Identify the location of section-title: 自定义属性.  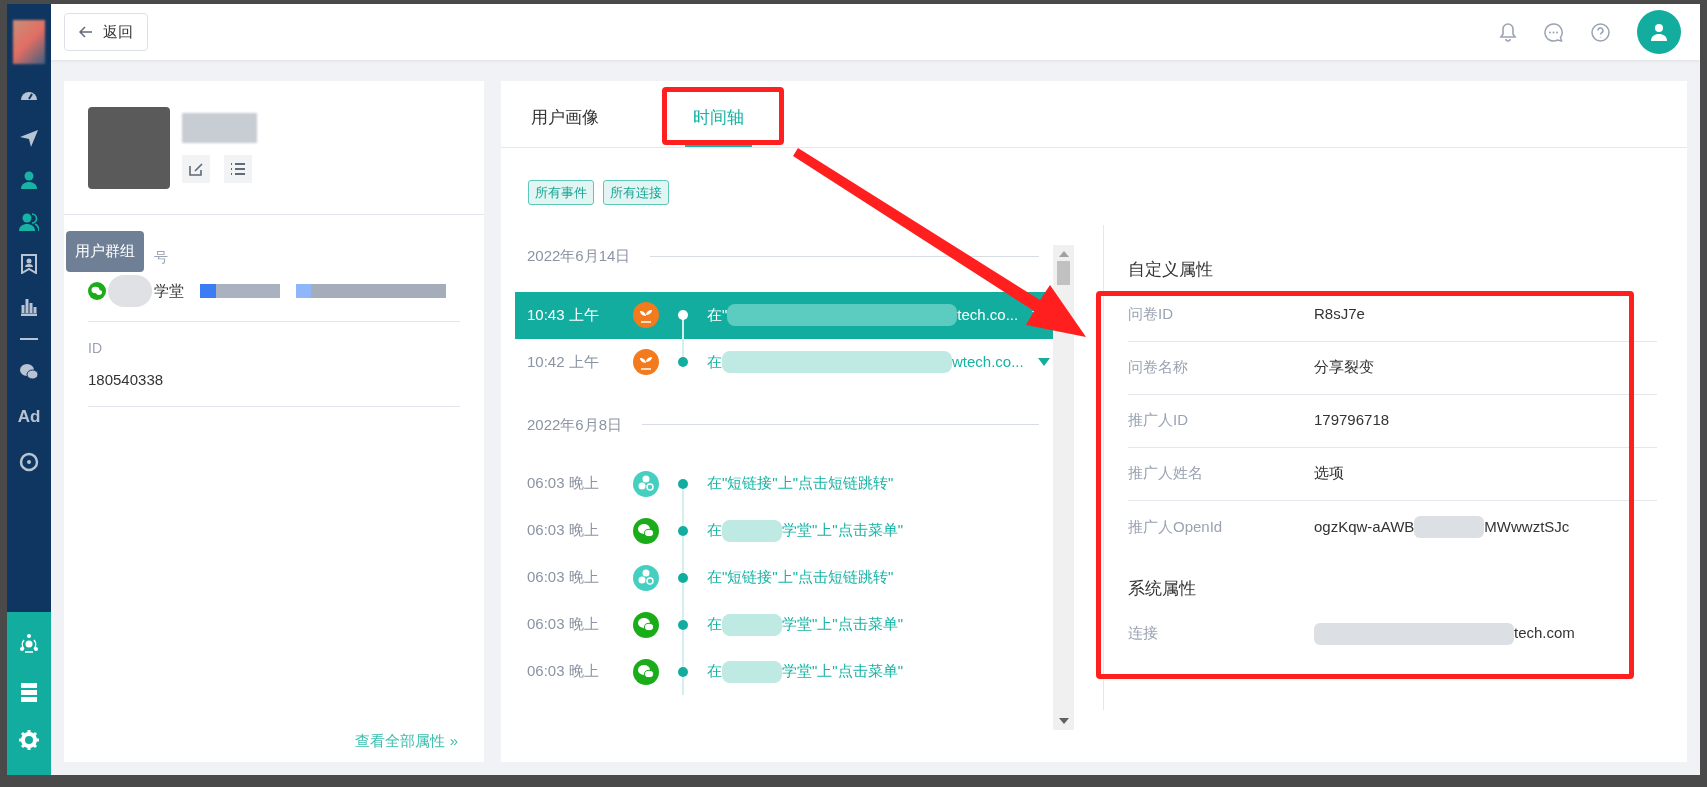
(1171, 270).